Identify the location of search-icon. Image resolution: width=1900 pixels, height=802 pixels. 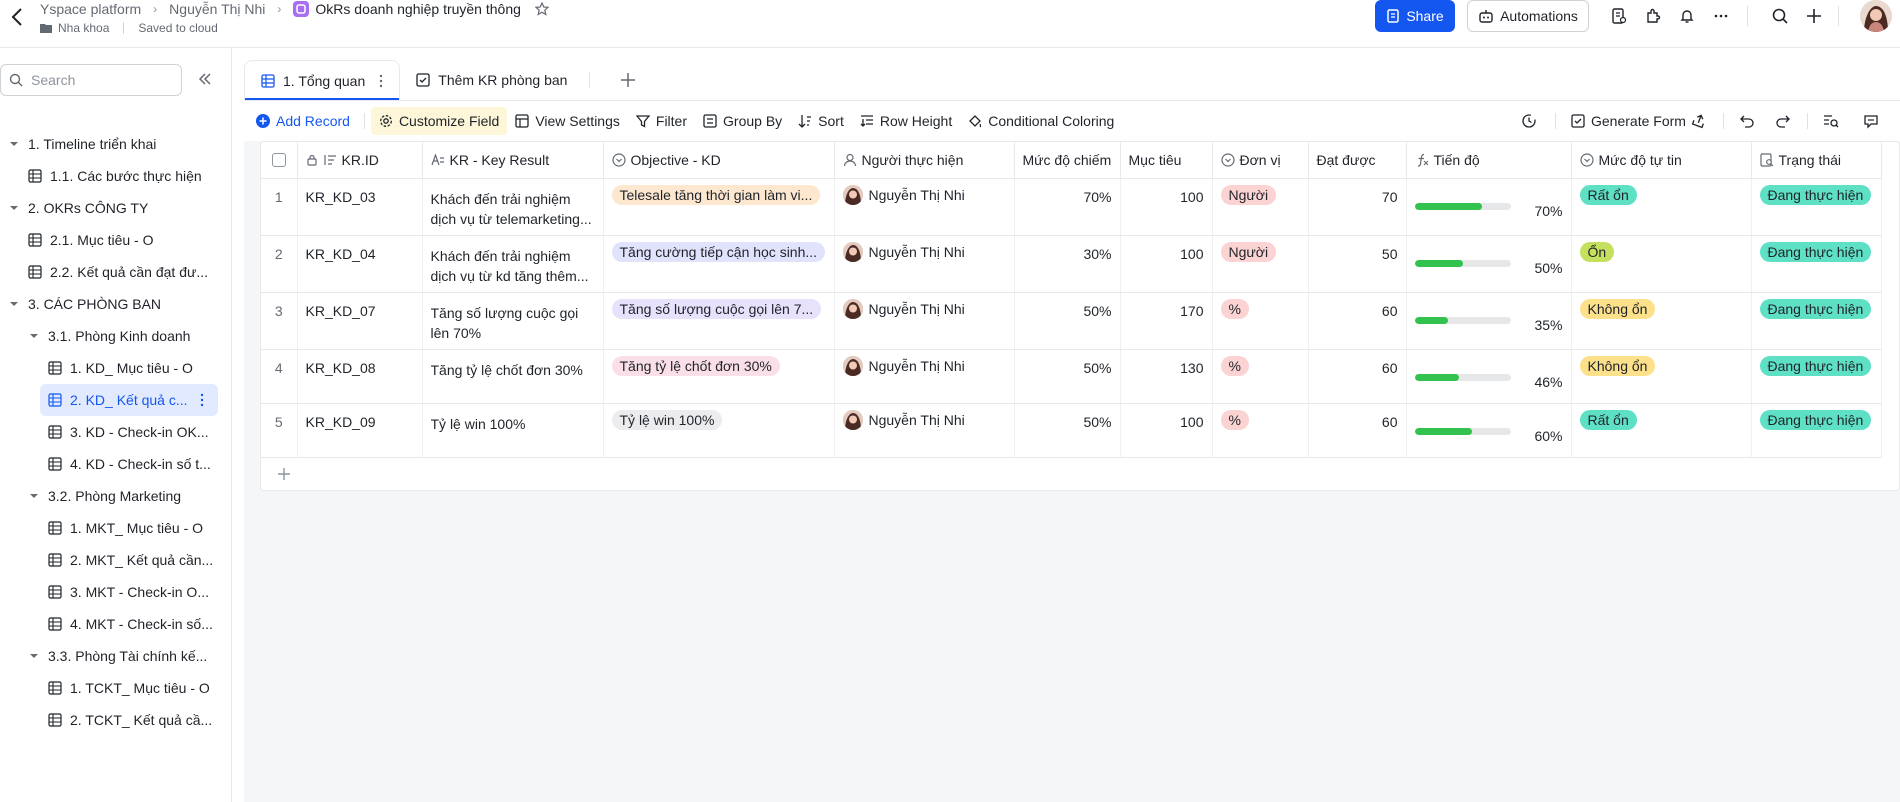
(1780, 16).